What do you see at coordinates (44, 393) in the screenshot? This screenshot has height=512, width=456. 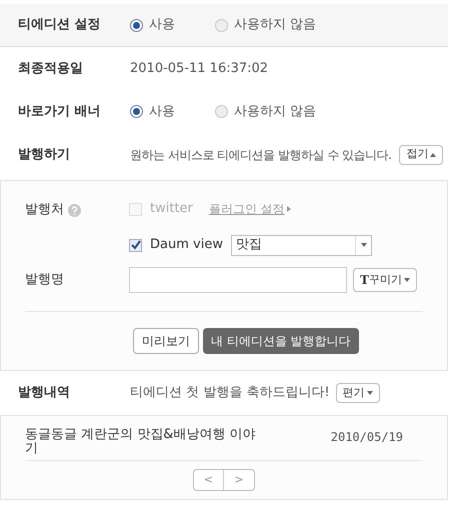 I see `history-label: 발행내역` at bounding box center [44, 393].